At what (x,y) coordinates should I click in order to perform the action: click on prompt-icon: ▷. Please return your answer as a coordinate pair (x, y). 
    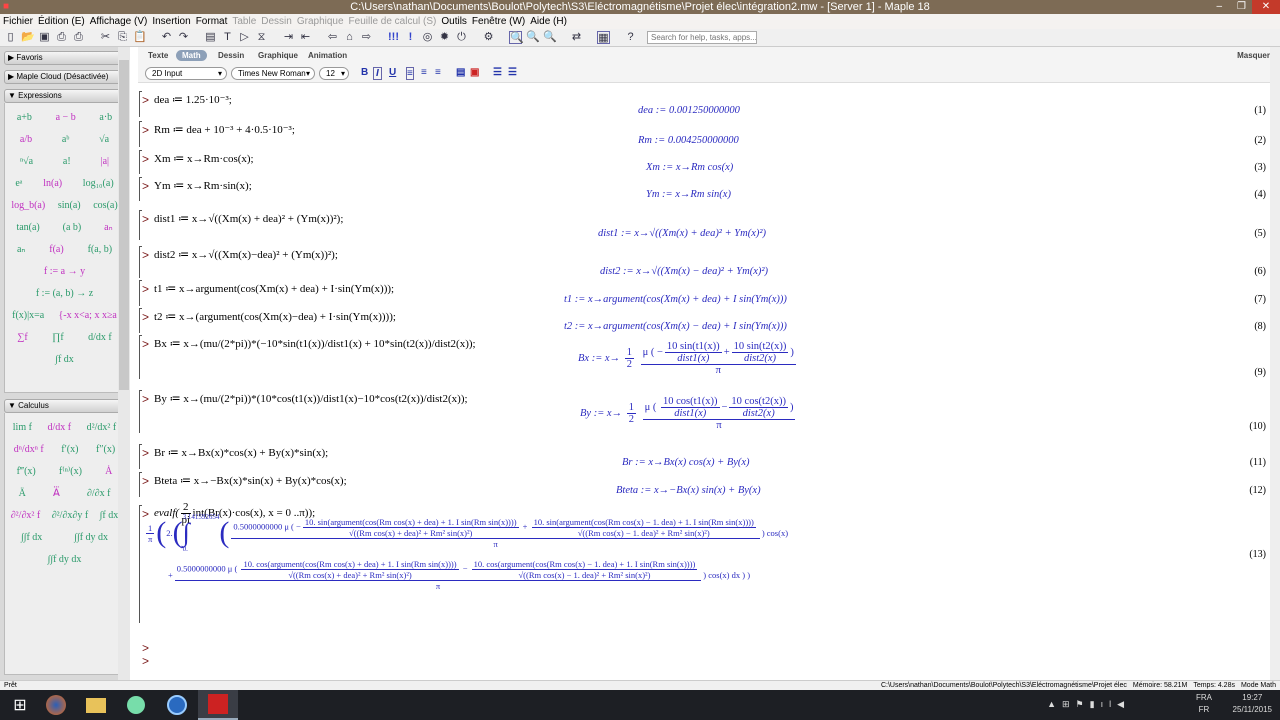
    Looking at the image, I should click on (244, 37).